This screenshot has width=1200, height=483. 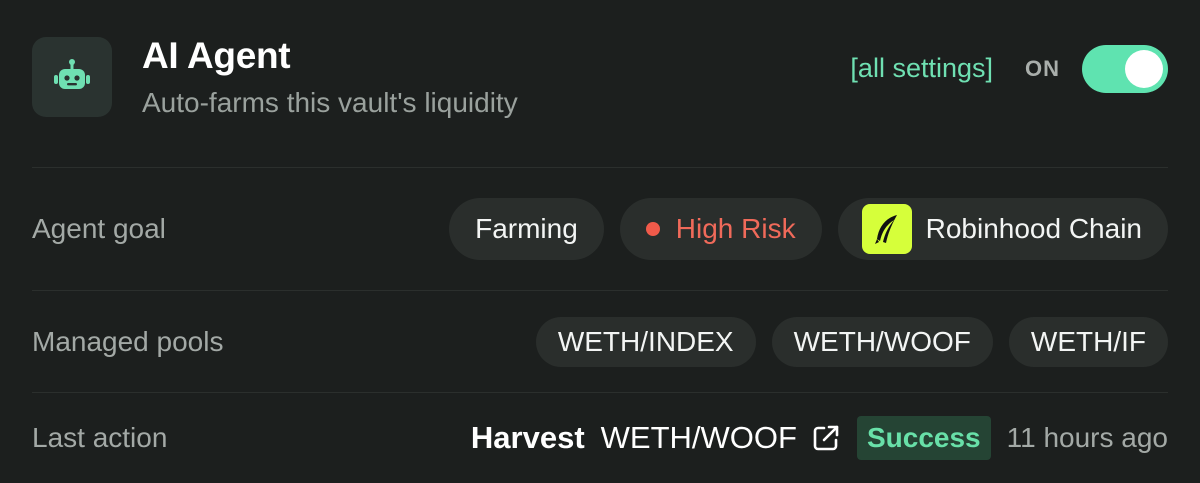 I want to click on all-settings-link: [all settings], so click(x=921, y=68).